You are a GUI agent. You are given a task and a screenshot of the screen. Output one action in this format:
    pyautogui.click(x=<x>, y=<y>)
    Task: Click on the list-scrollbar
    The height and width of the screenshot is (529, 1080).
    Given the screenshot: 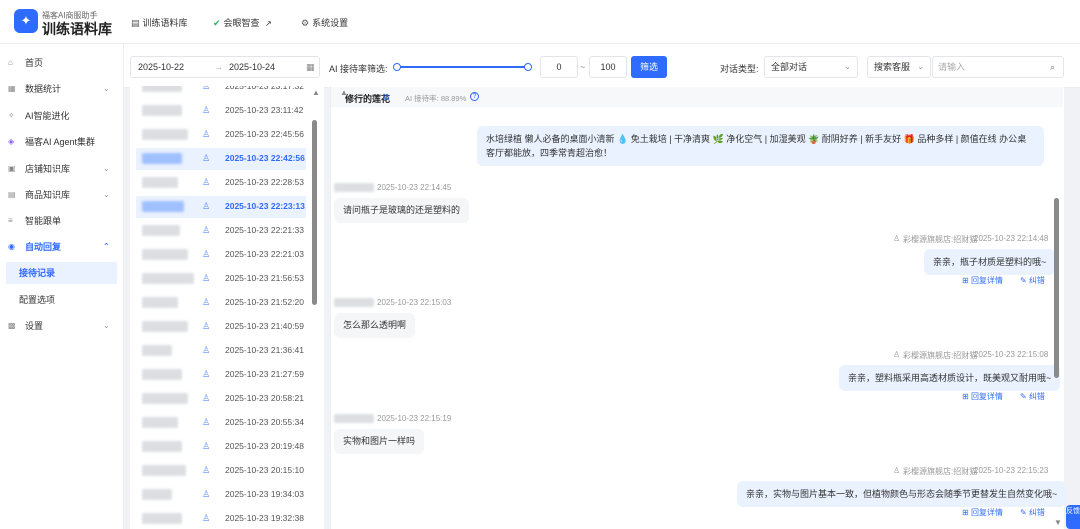 What is the action you would take?
    pyautogui.click(x=314, y=212)
    